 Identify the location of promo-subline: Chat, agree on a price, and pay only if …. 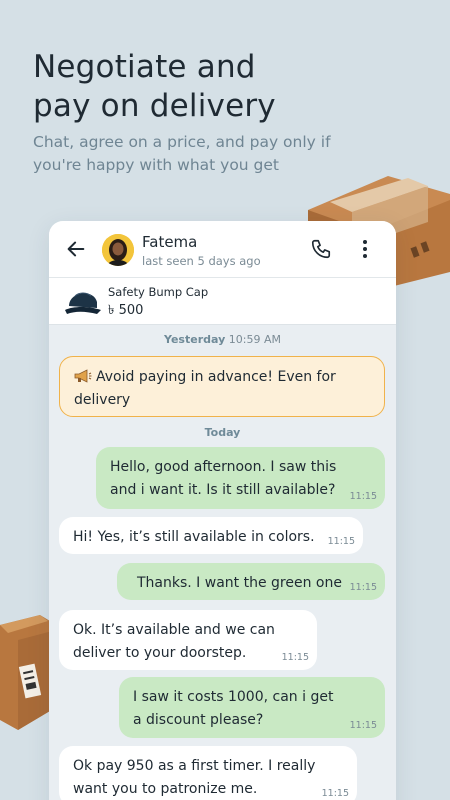
(228, 154).